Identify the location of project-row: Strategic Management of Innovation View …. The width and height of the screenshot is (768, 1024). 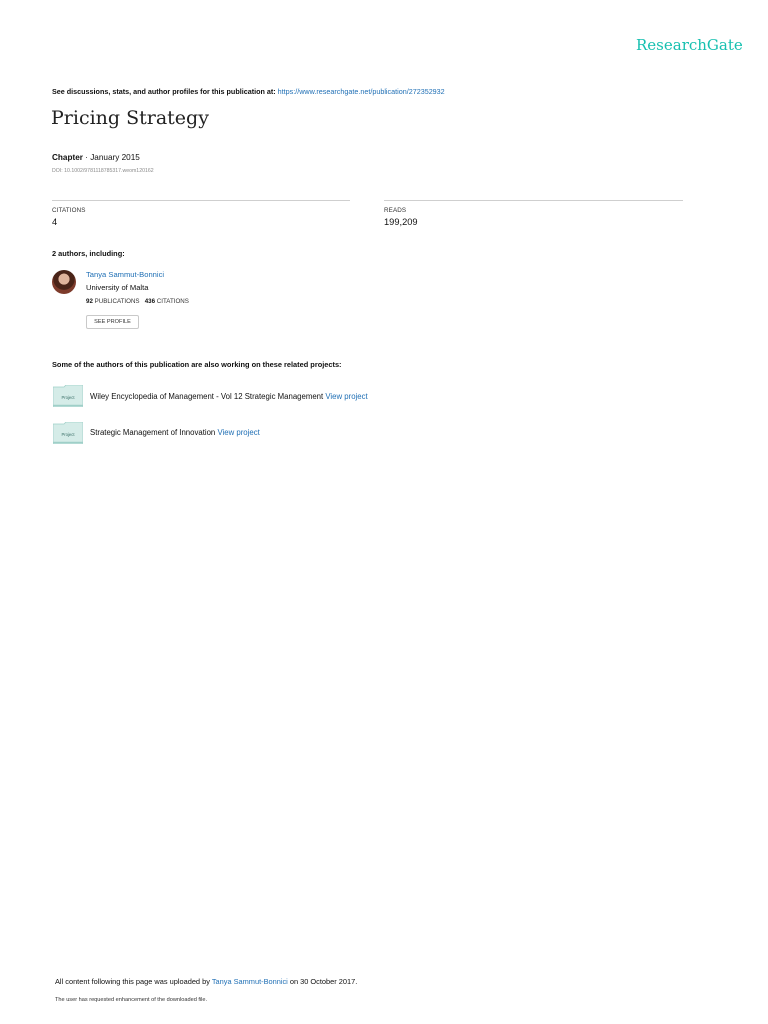
(175, 432).